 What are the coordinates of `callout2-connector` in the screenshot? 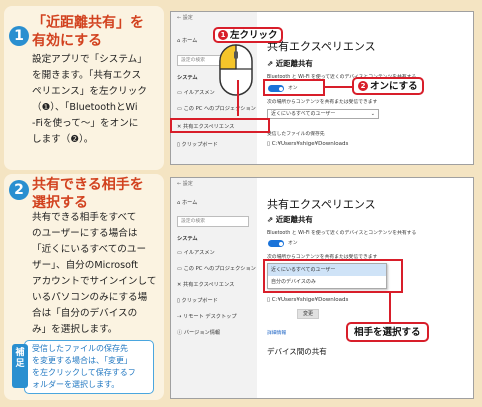 It's located at (340, 87).